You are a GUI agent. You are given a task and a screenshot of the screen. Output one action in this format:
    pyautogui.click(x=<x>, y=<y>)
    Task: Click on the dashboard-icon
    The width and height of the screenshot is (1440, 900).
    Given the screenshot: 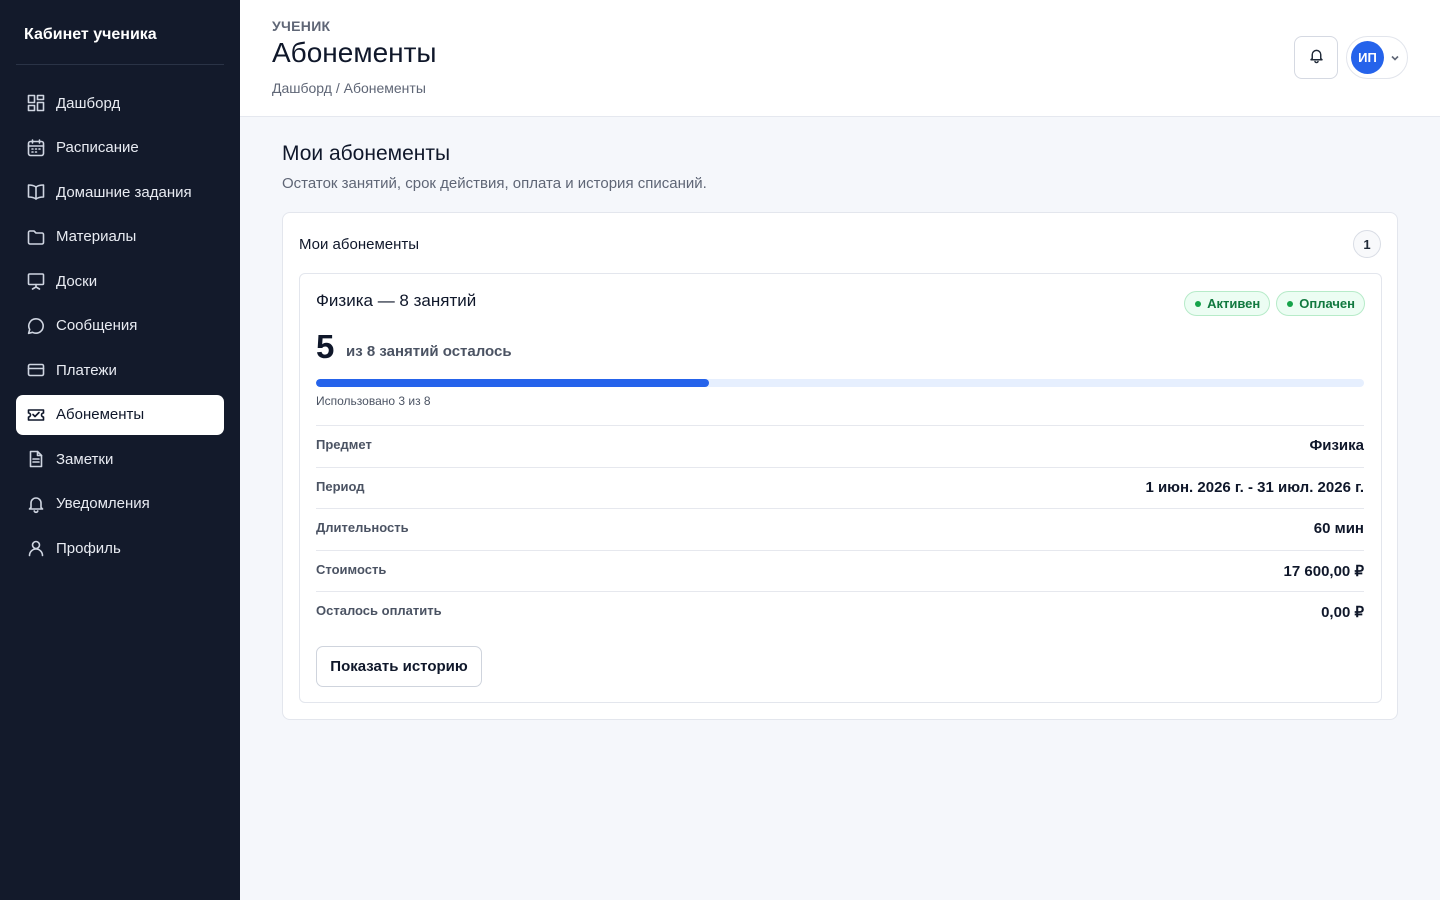 What is the action you would take?
    pyautogui.click(x=36, y=103)
    